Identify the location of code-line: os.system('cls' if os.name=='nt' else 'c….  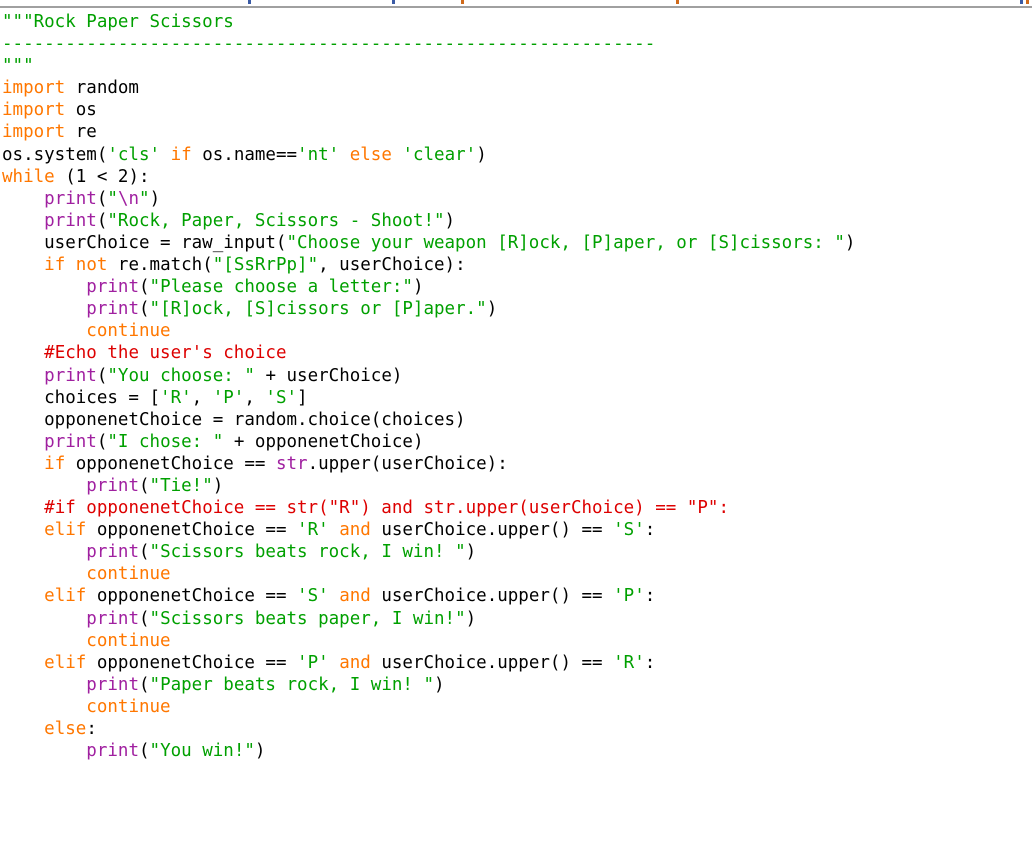
(517, 155).